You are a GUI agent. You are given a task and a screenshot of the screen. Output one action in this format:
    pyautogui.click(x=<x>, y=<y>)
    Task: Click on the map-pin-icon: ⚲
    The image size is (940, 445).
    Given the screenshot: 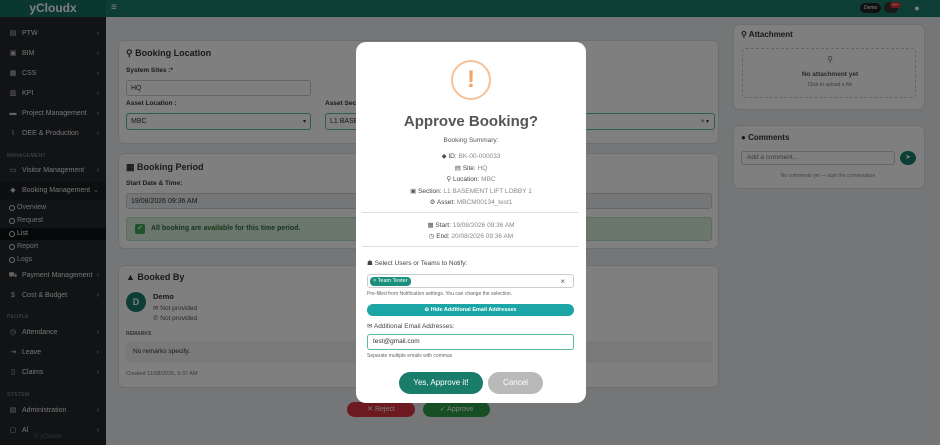 What is the action you would take?
    pyautogui.click(x=449, y=179)
    